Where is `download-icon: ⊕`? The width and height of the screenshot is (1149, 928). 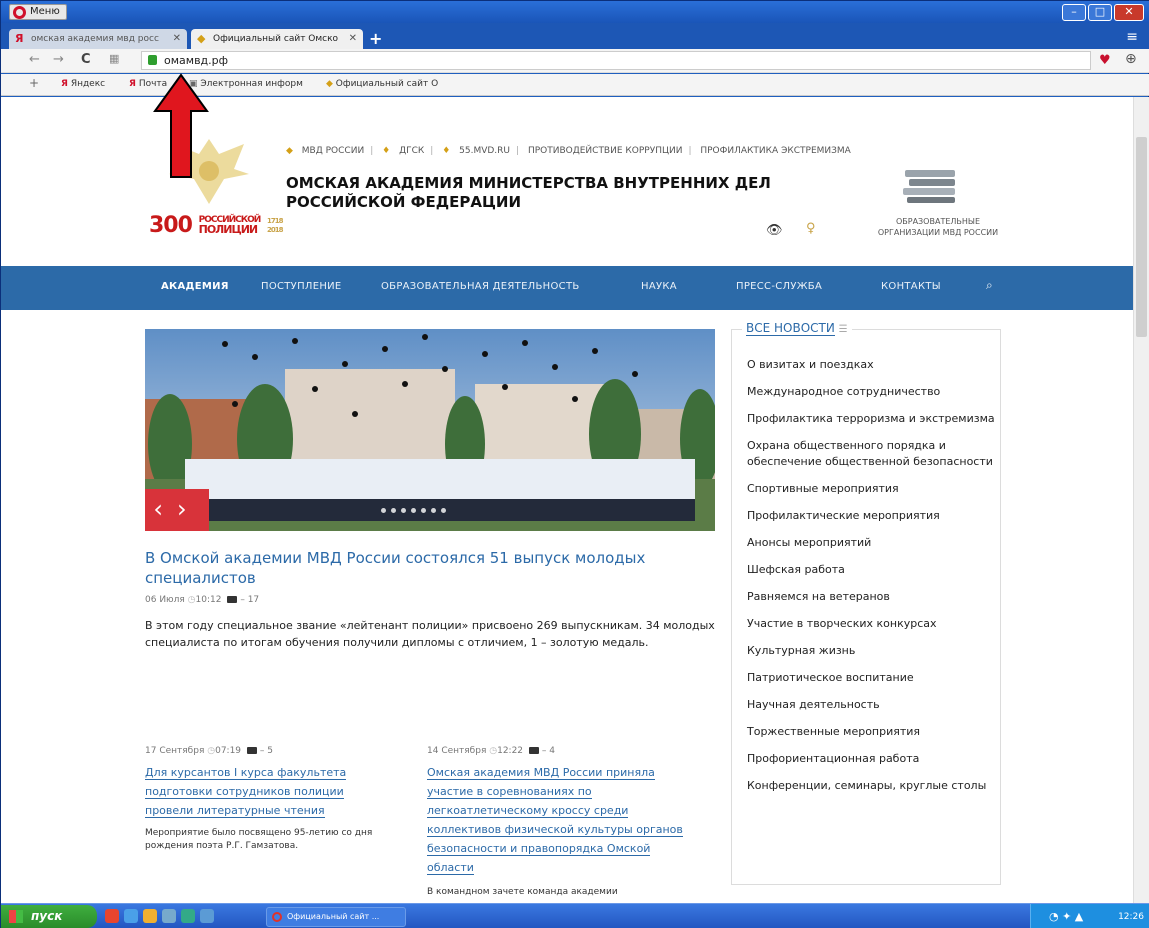
download-icon: ⊕ is located at coordinates (1131, 59).